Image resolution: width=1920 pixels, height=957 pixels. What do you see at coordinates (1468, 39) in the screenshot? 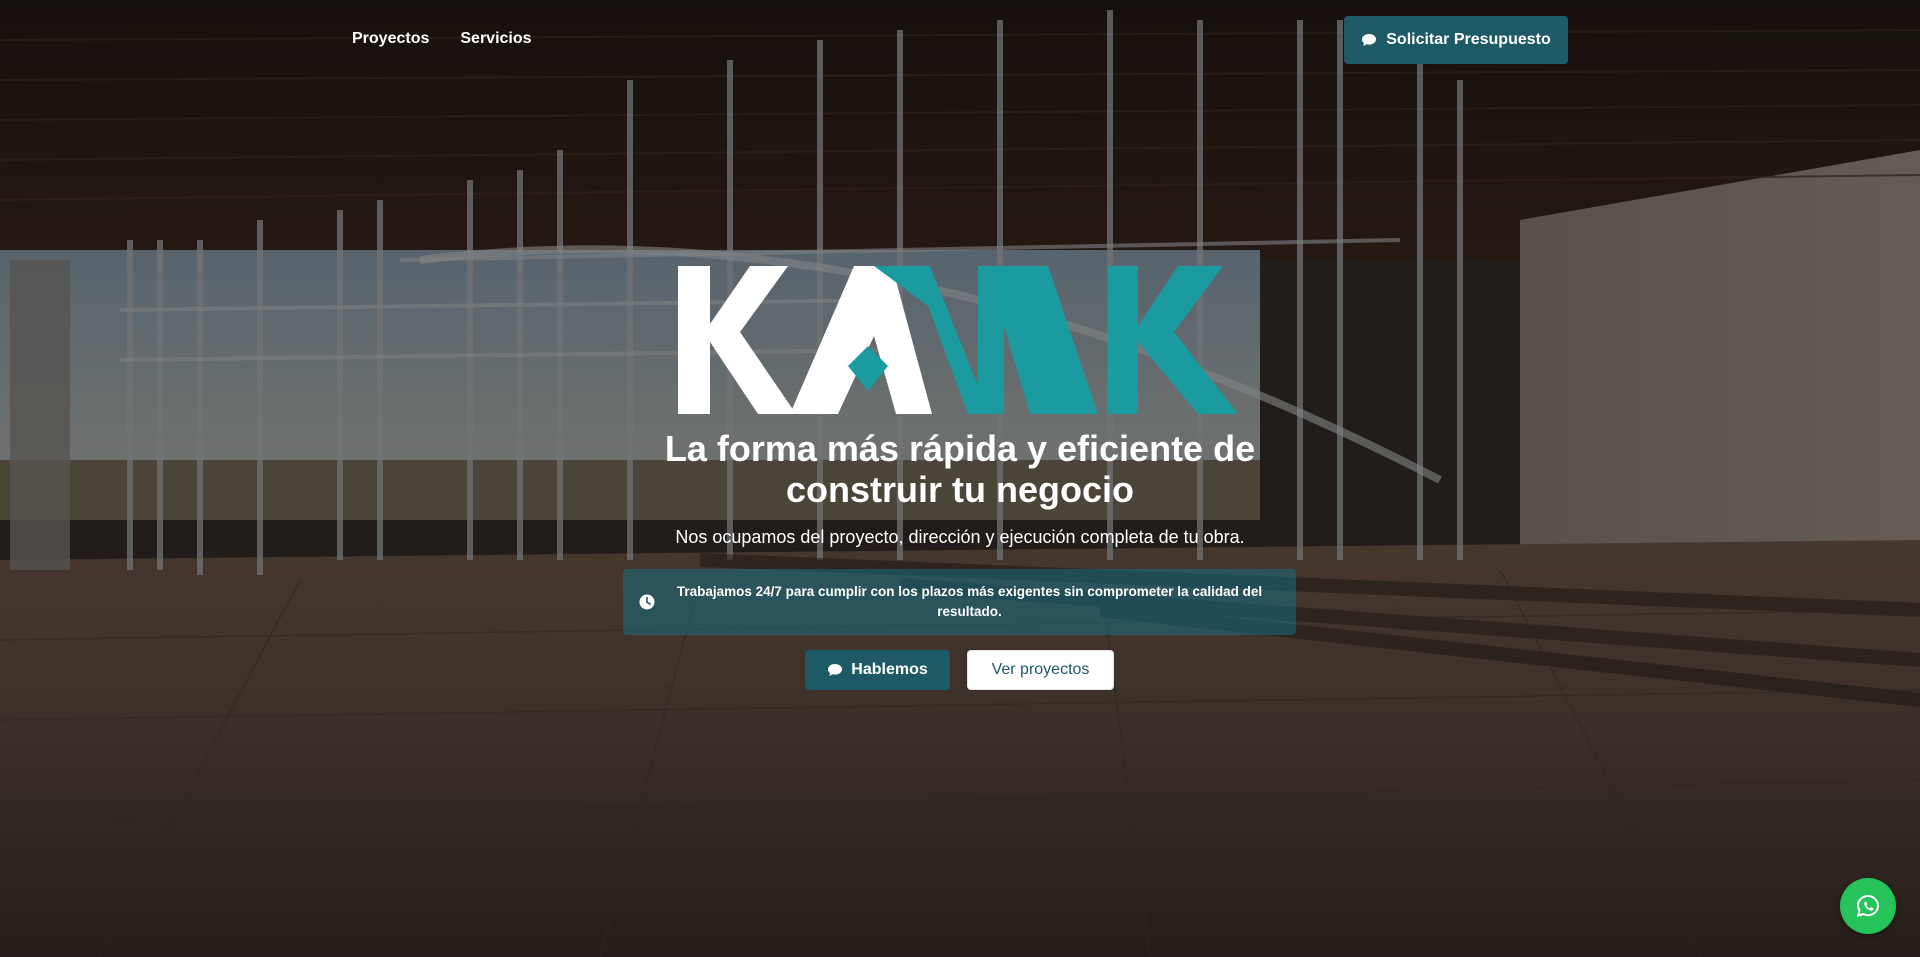
I see `request-quote-label: Solicitar Presupuesto` at bounding box center [1468, 39].